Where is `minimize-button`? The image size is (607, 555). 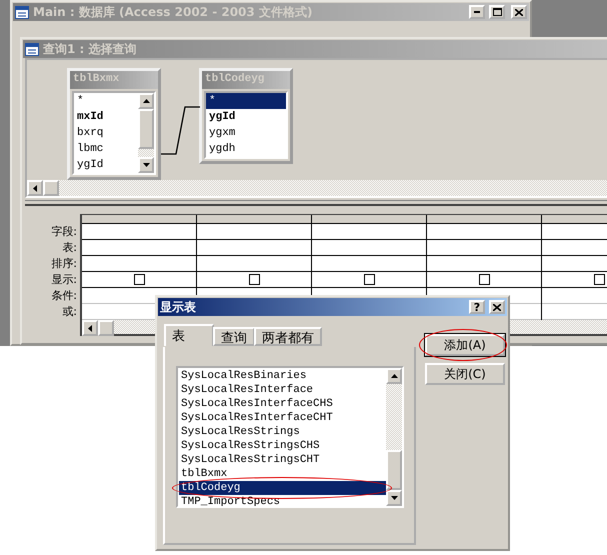 minimize-button is located at coordinates (477, 12).